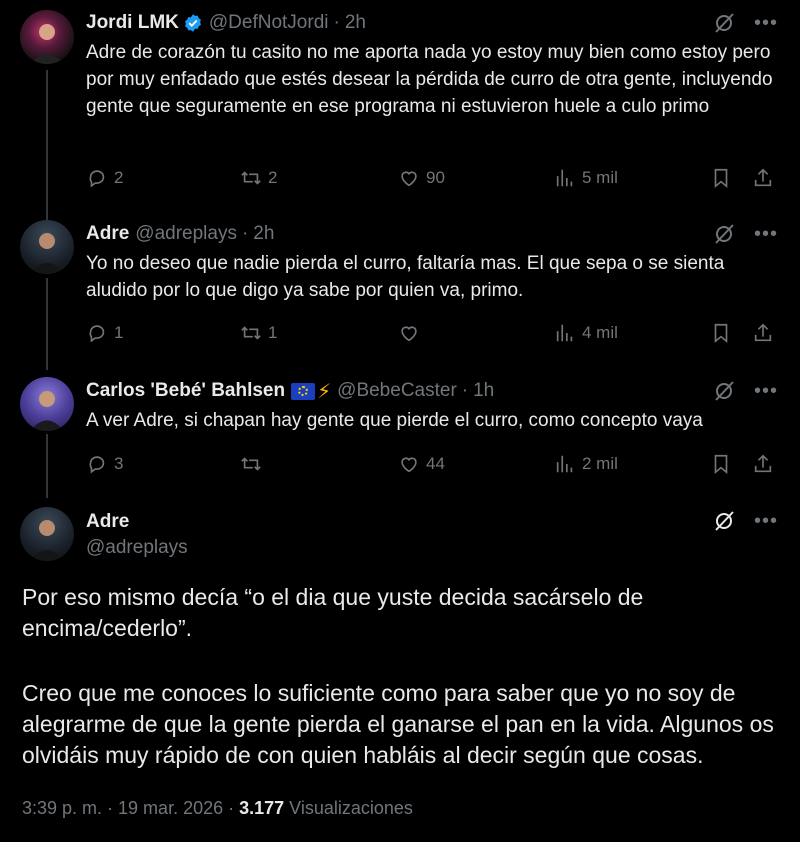 The image size is (800, 842). What do you see at coordinates (600, 463) in the screenshot?
I see `views-count: 2 mil` at bounding box center [600, 463].